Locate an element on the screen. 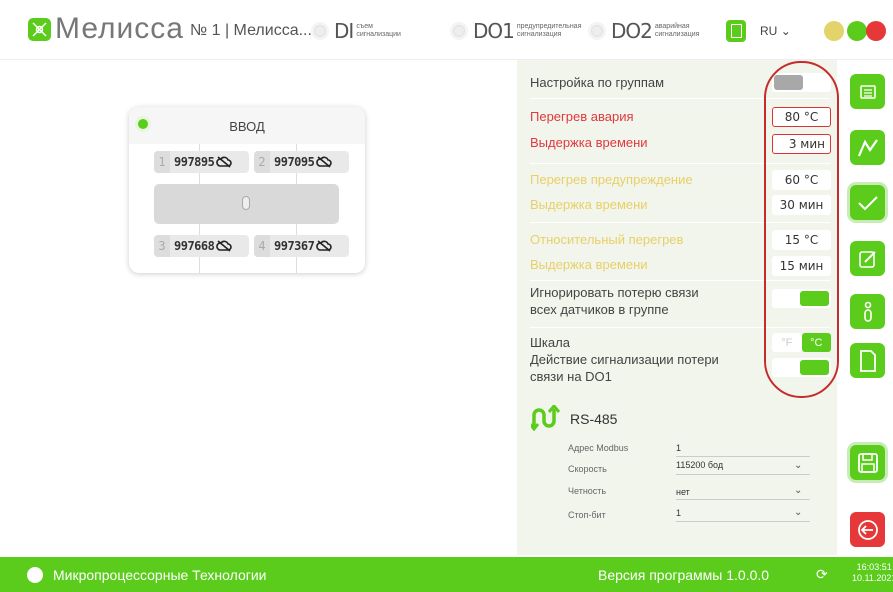 The height and width of the screenshot is (592, 893). sync-icon: ⟳ is located at coordinates (822, 574).